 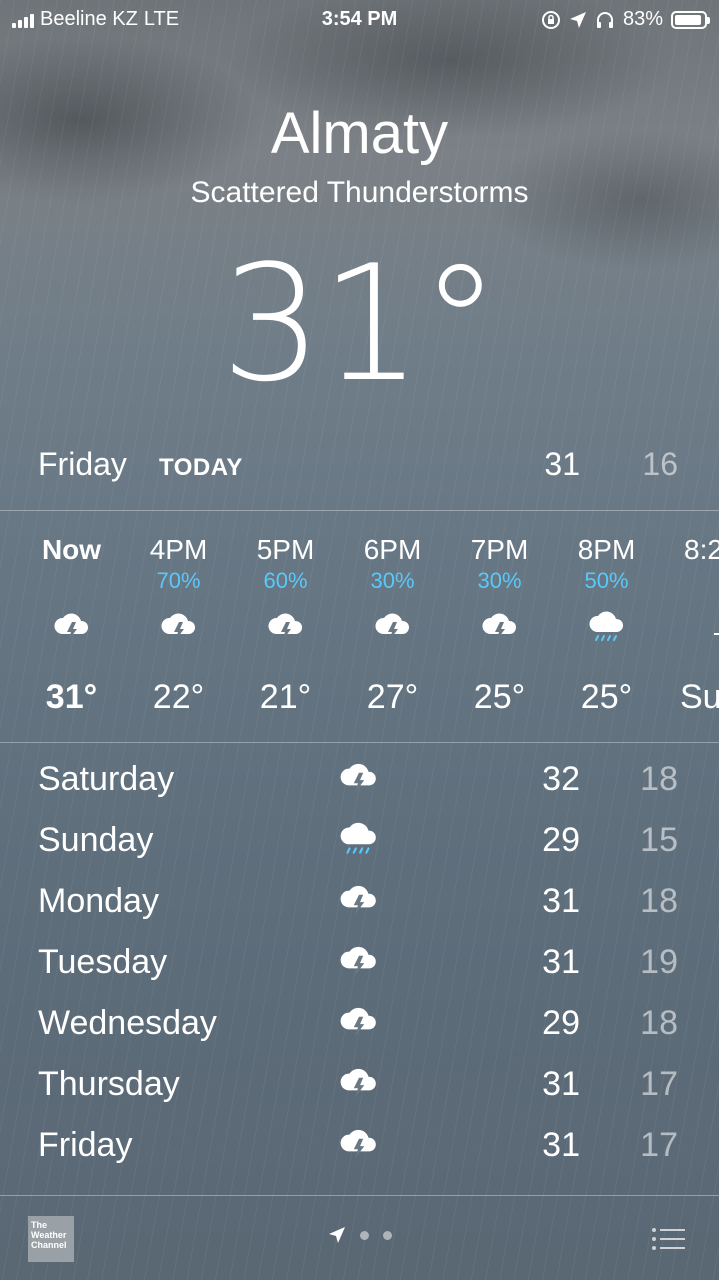 What do you see at coordinates (606, 580) in the screenshot?
I see `hour-precip: 50%` at bounding box center [606, 580].